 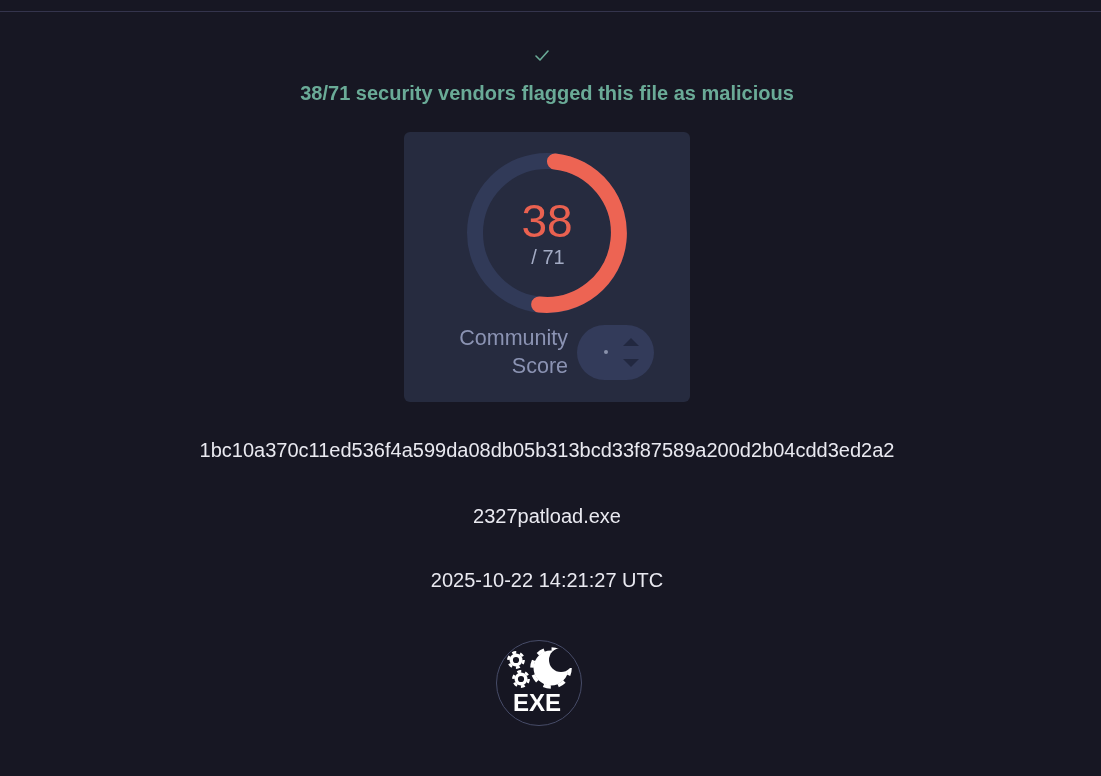 What do you see at coordinates (631, 362) in the screenshot?
I see `caret-down-icon` at bounding box center [631, 362].